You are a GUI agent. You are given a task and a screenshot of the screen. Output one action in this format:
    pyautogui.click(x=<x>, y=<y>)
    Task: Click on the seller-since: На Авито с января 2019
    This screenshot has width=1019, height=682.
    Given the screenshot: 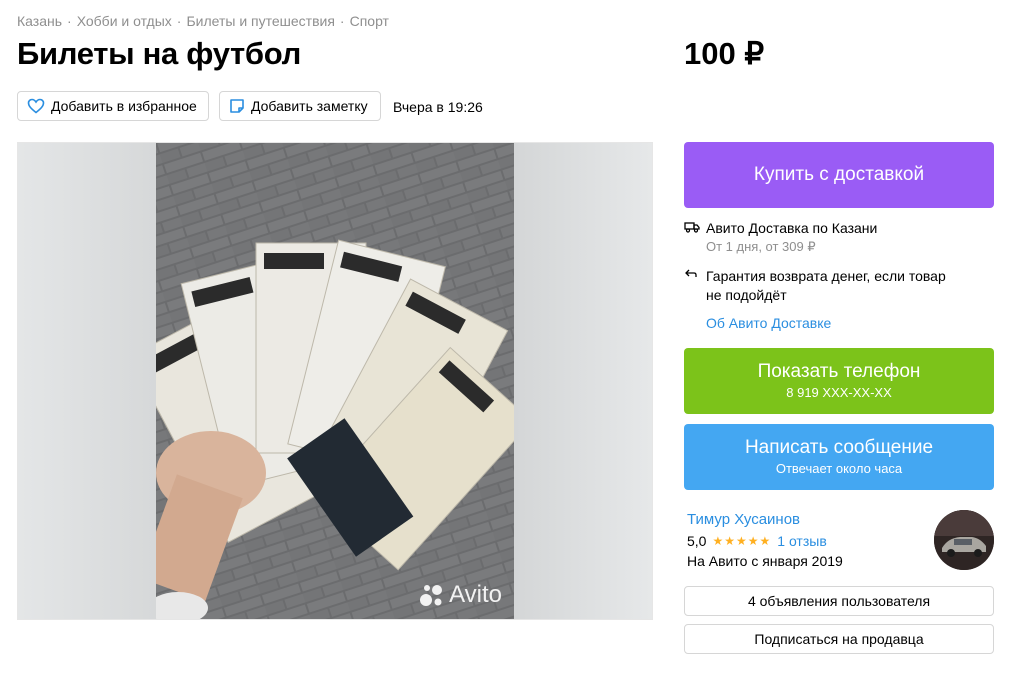 What is the action you would take?
    pyautogui.click(x=765, y=561)
    